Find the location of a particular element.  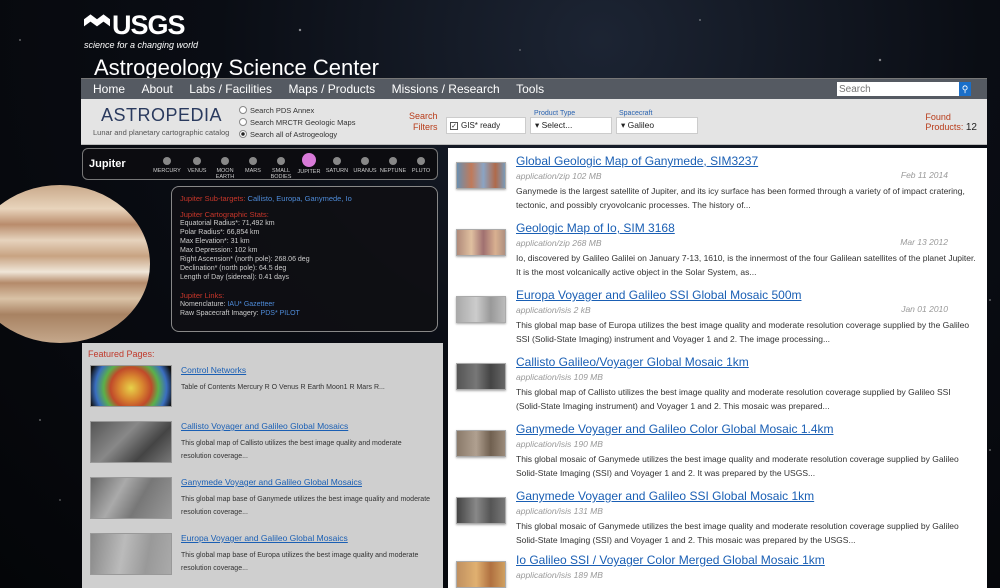

result-meta: application/isis 189 MB is located at coordinates (559, 575).